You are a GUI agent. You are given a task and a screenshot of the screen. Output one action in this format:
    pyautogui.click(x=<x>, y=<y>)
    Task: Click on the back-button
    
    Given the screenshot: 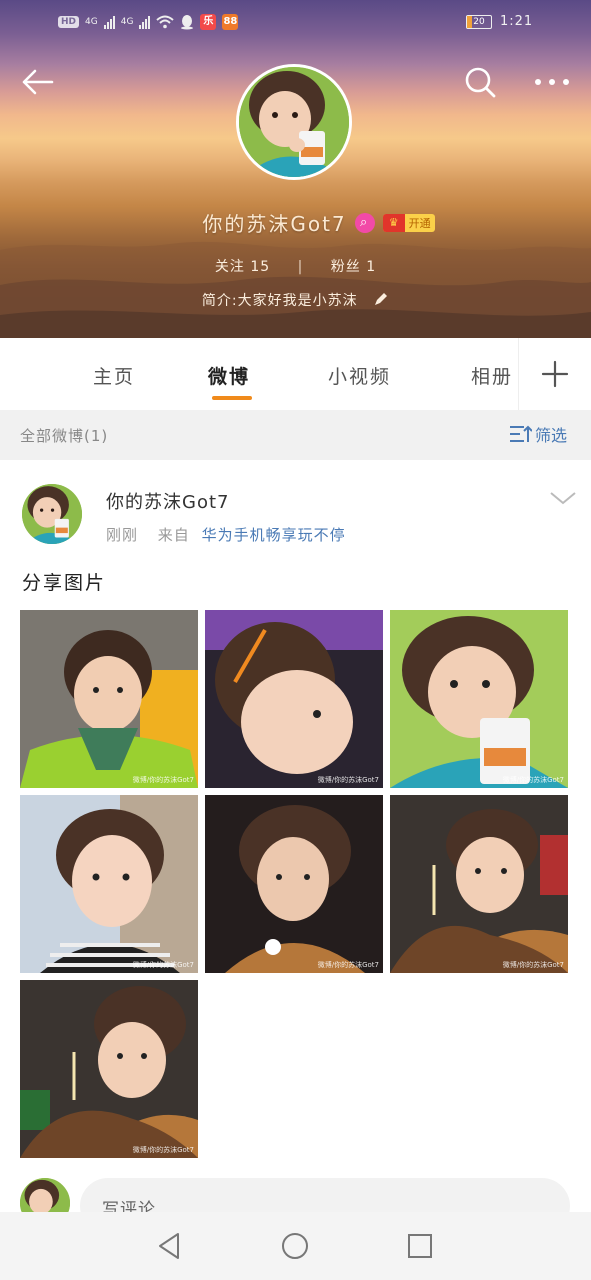 What is the action you would take?
    pyautogui.click(x=38, y=82)
    